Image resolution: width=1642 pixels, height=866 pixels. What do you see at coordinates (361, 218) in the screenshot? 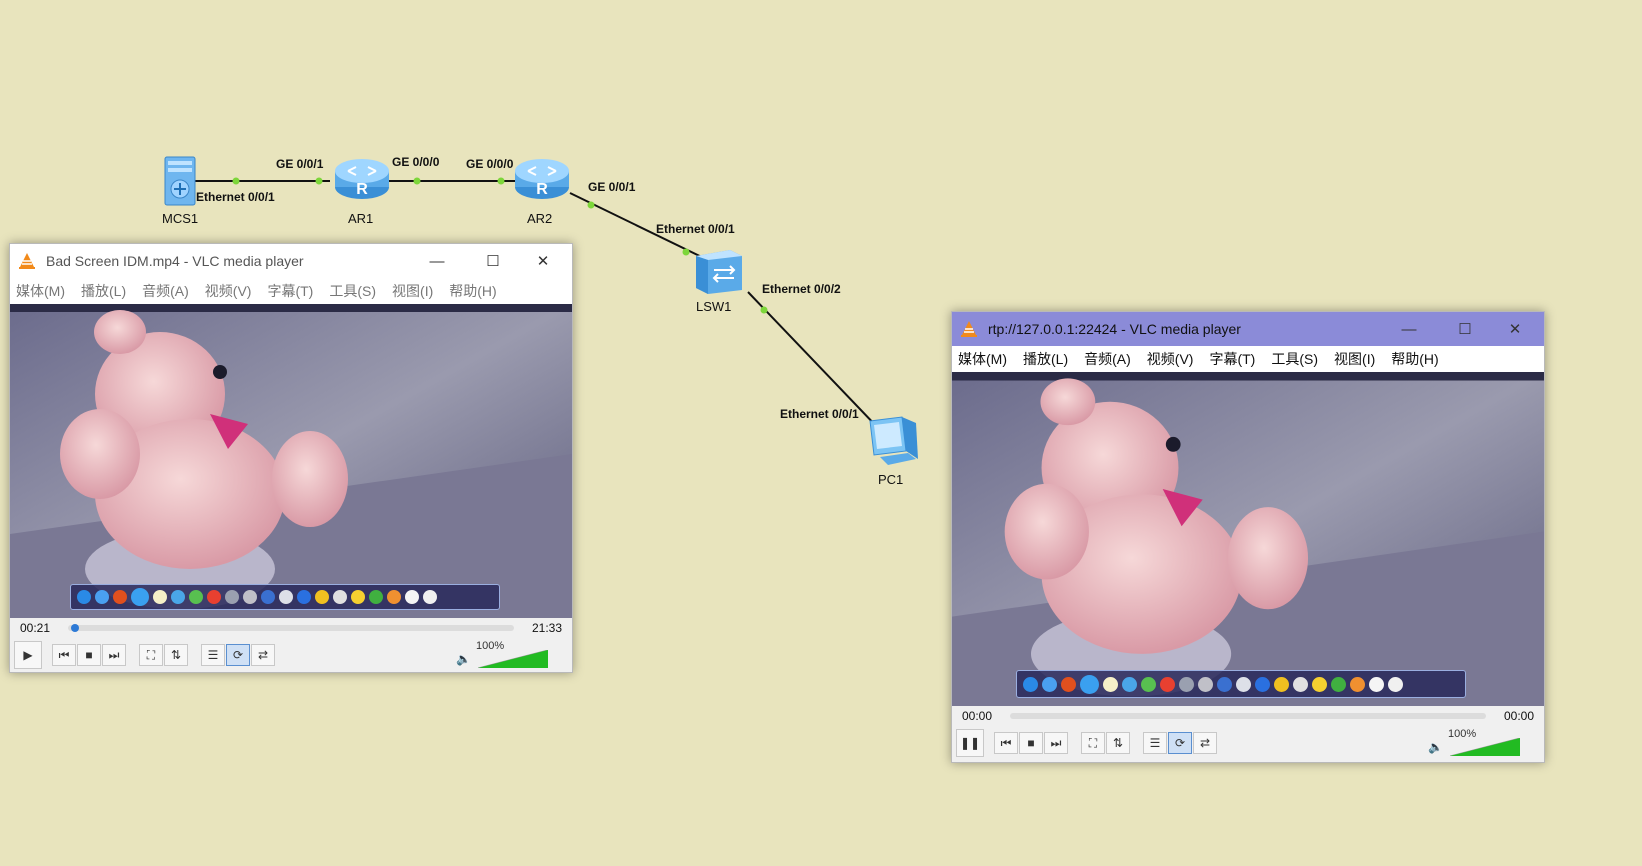
I see `device-label-ar1: AR1` at bounding box center [361, 218].